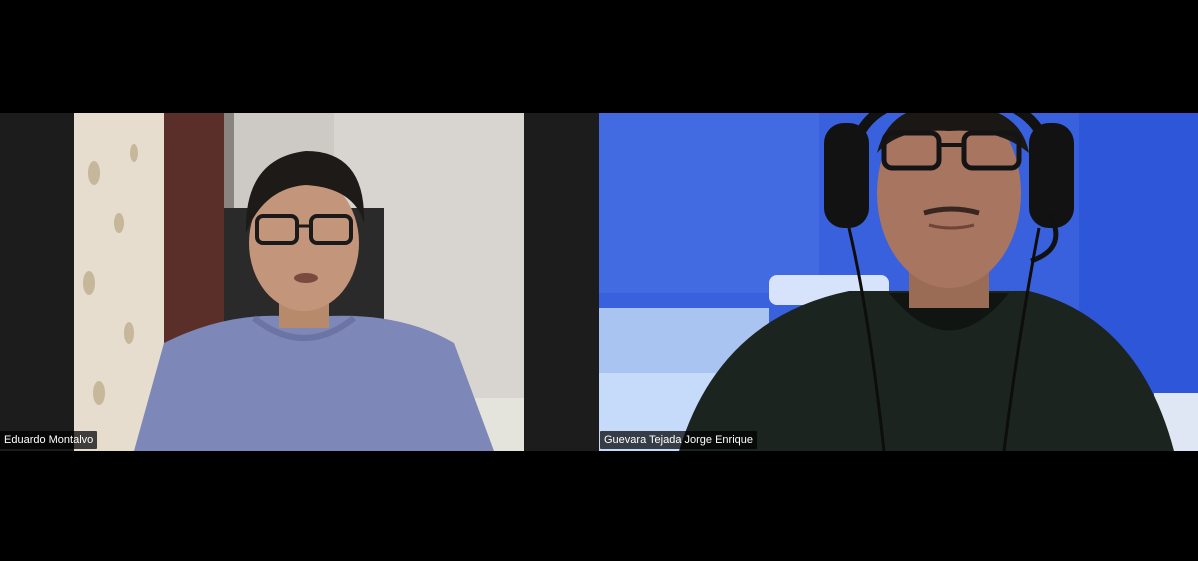 This screenshot has height=561, width=1198. I want to click on participant-name-label: Eduardo Montalvo, so click(49, 440).